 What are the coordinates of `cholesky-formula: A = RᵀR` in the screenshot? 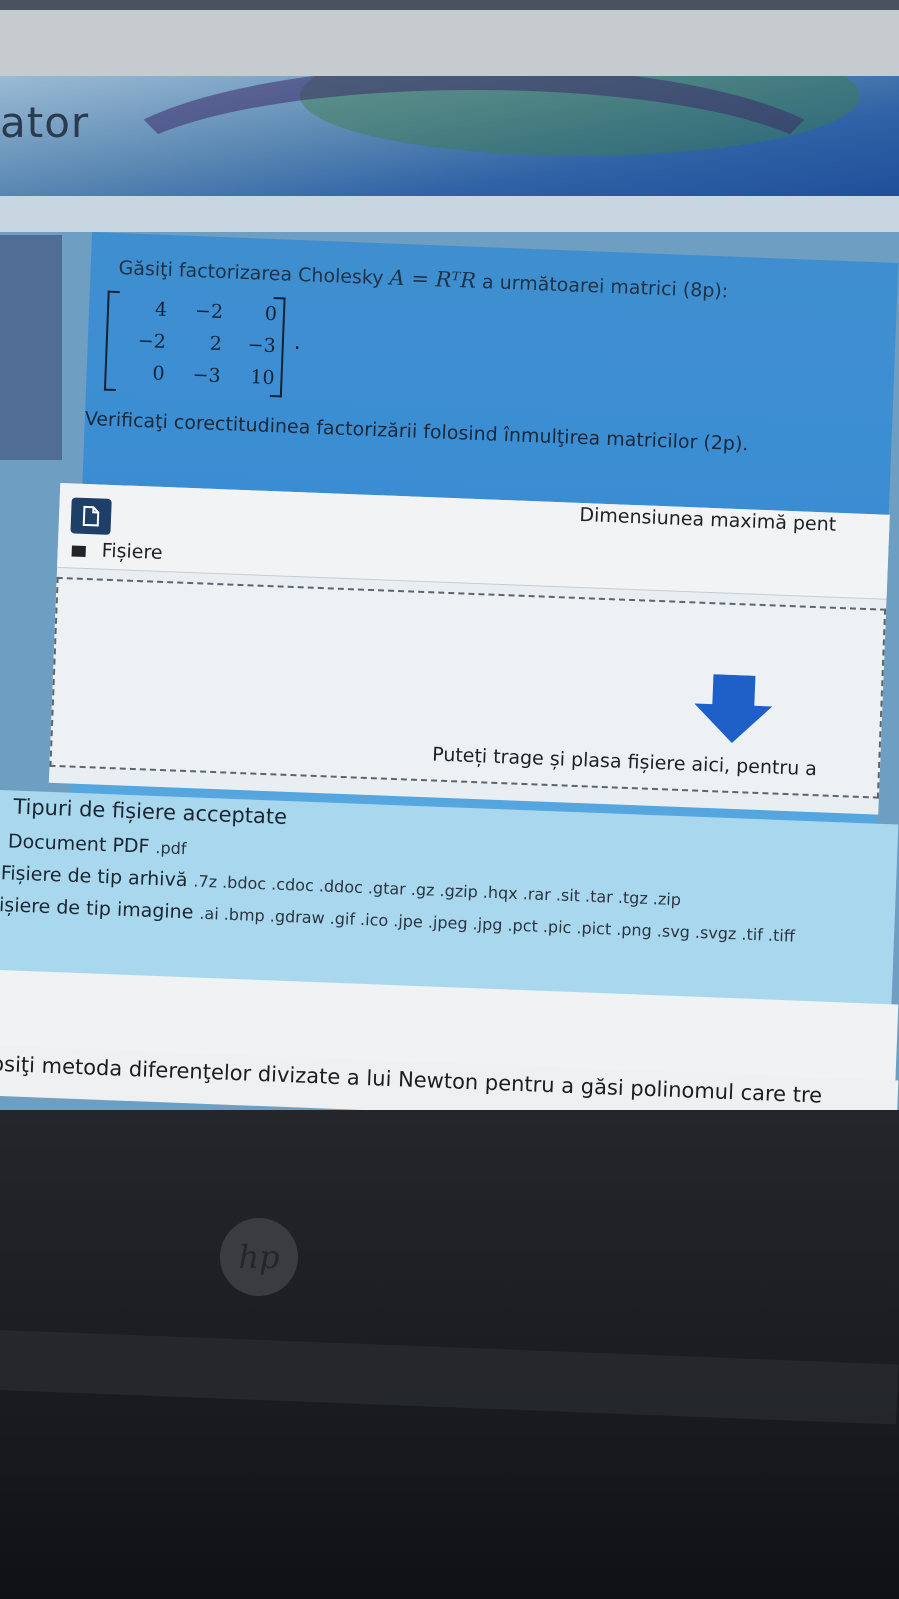 It's located at (433, 279).